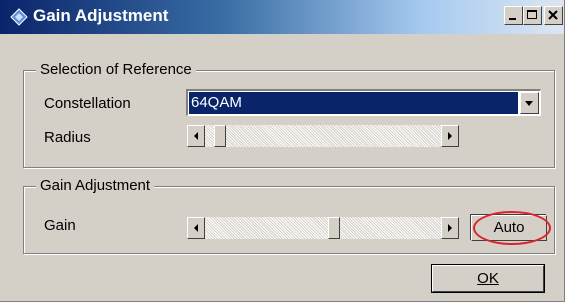  Describe the element at coordinates (509, 228) in the screenshot. I see `auto-button: Auto` at that location.